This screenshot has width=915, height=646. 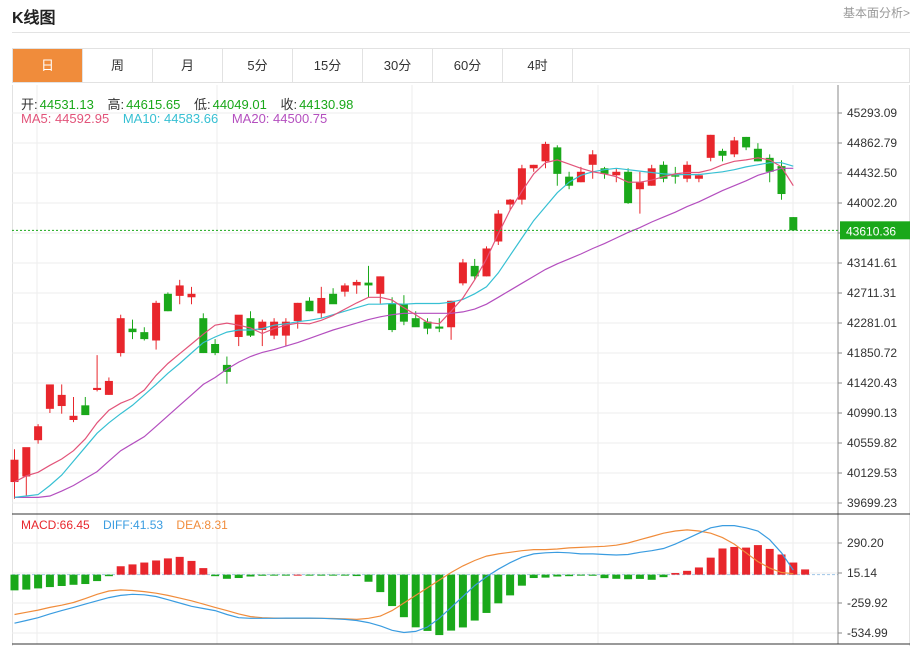 I want to click on price-tick-label: 45293.09, so click(x=872, y=113).